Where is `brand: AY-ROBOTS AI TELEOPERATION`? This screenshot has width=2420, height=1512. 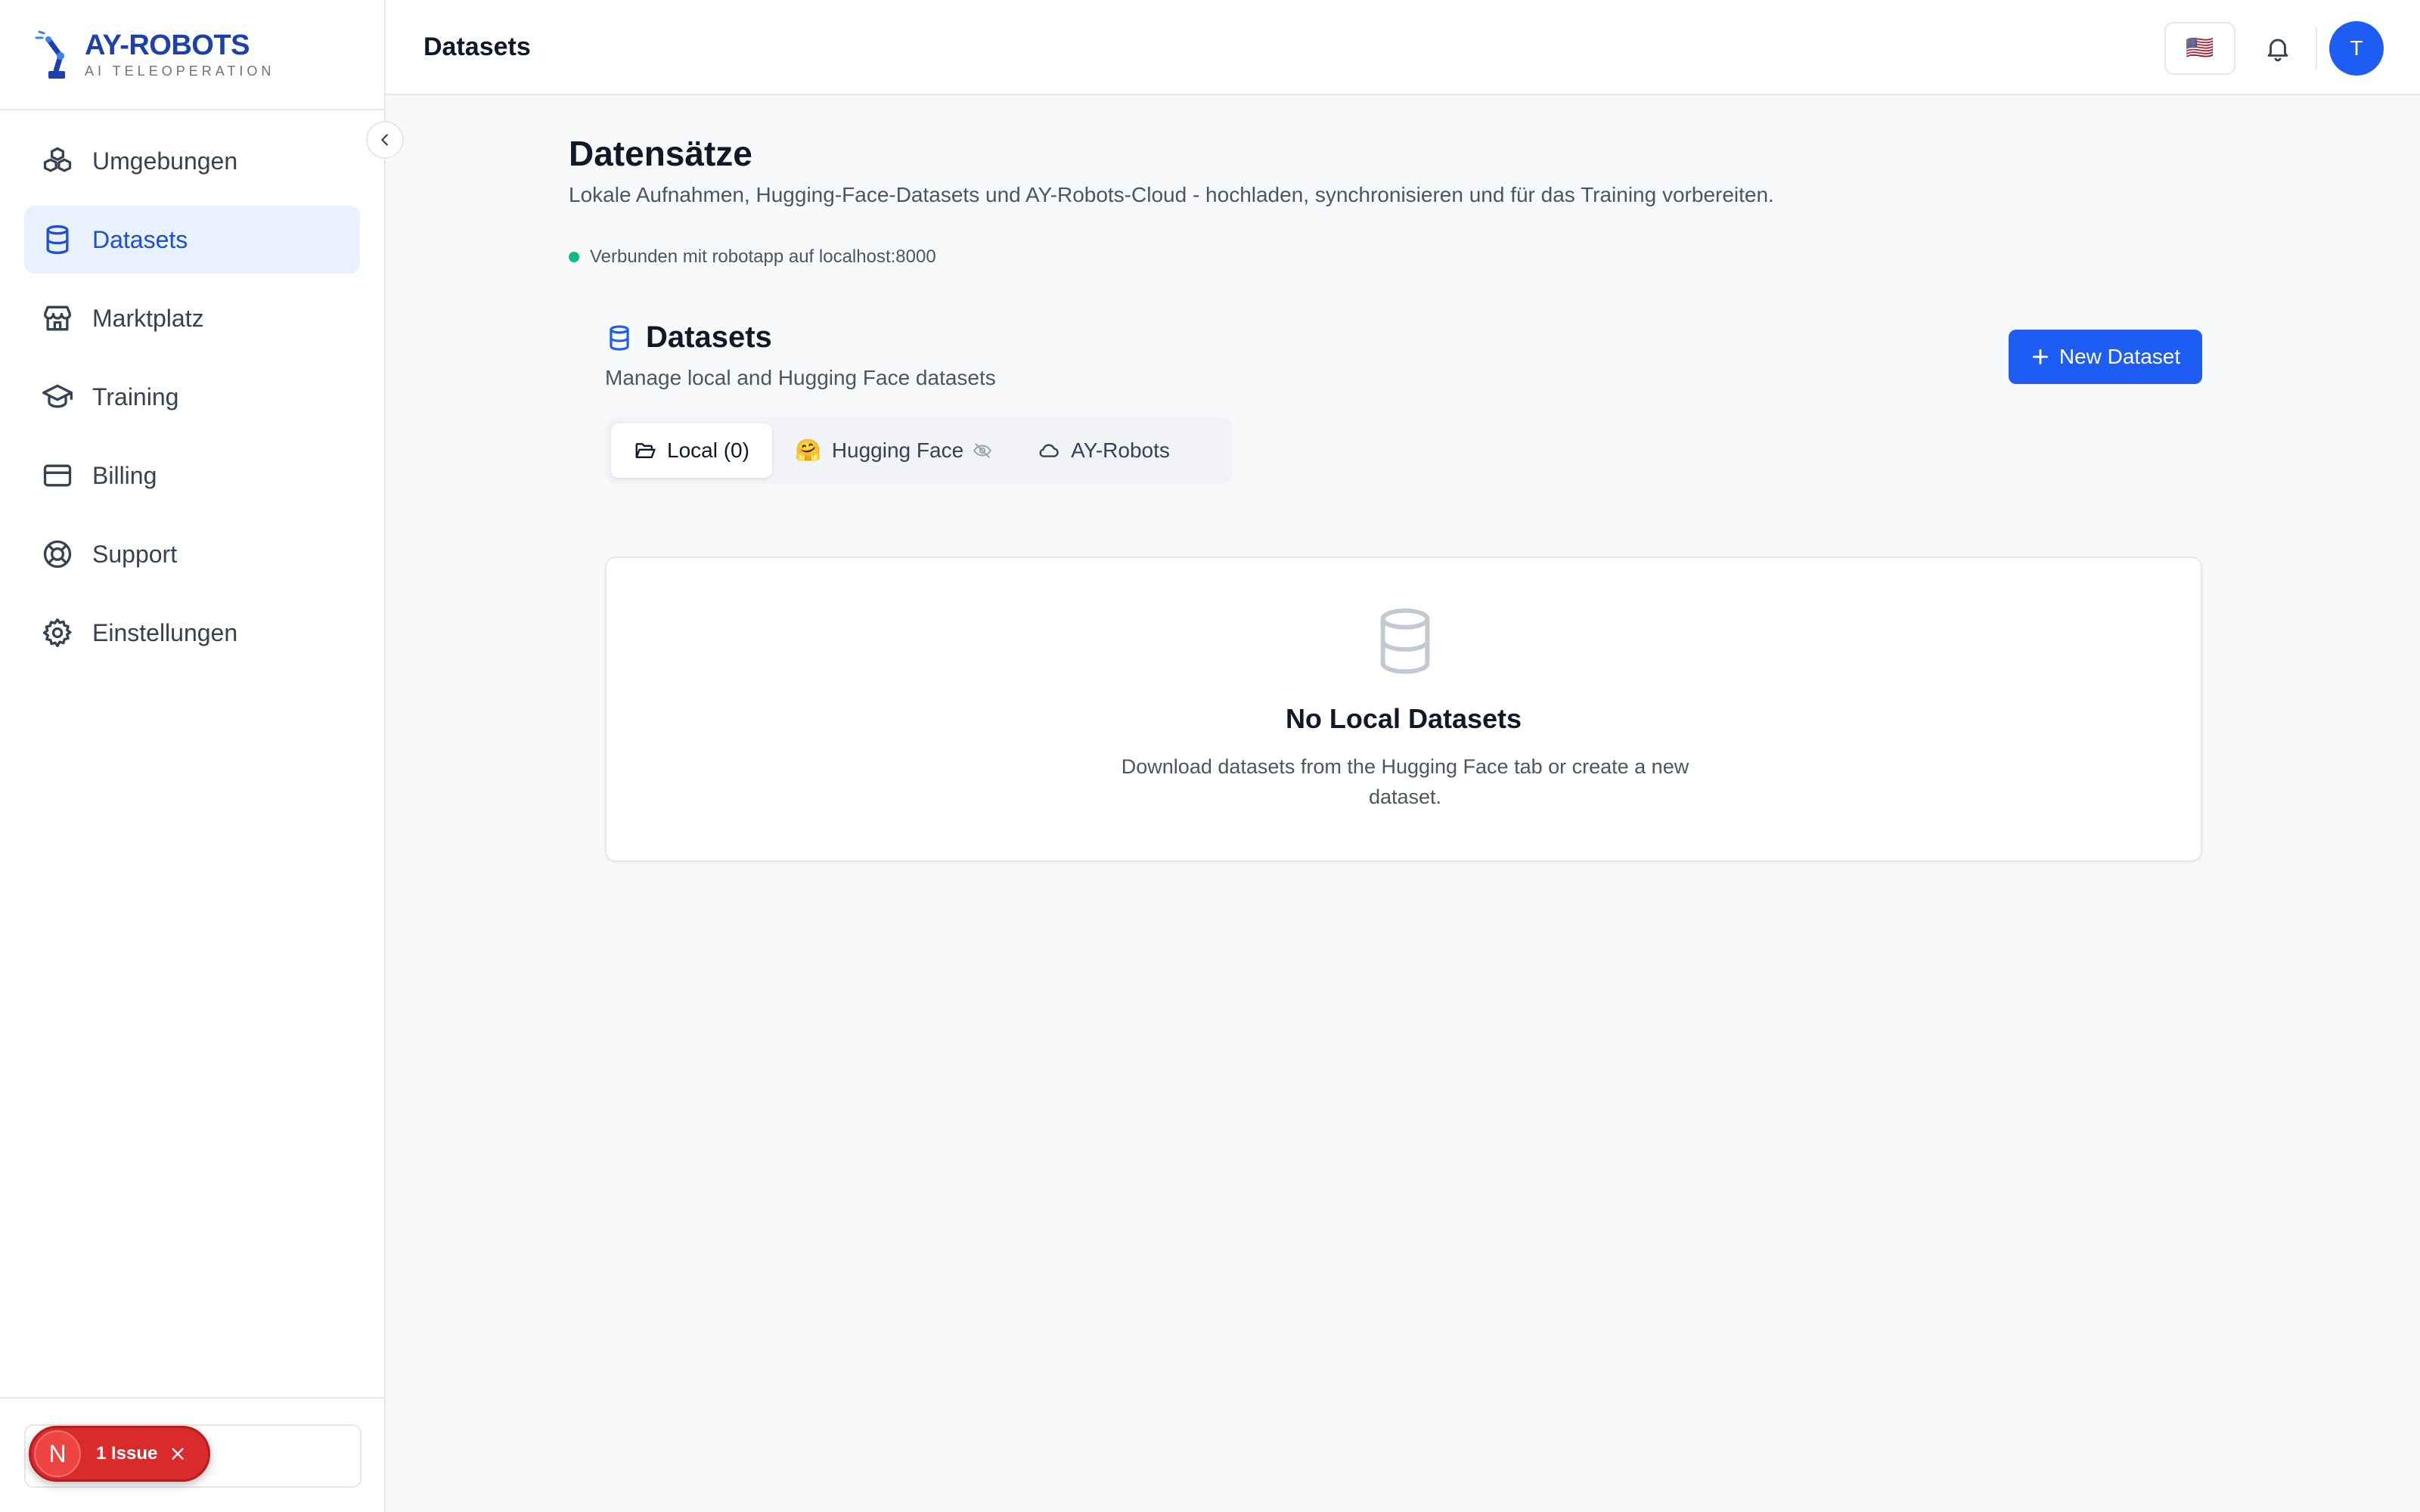
brand: AY-ROBOTS AI TELEOPERATION is located at coordinates (192, 55).